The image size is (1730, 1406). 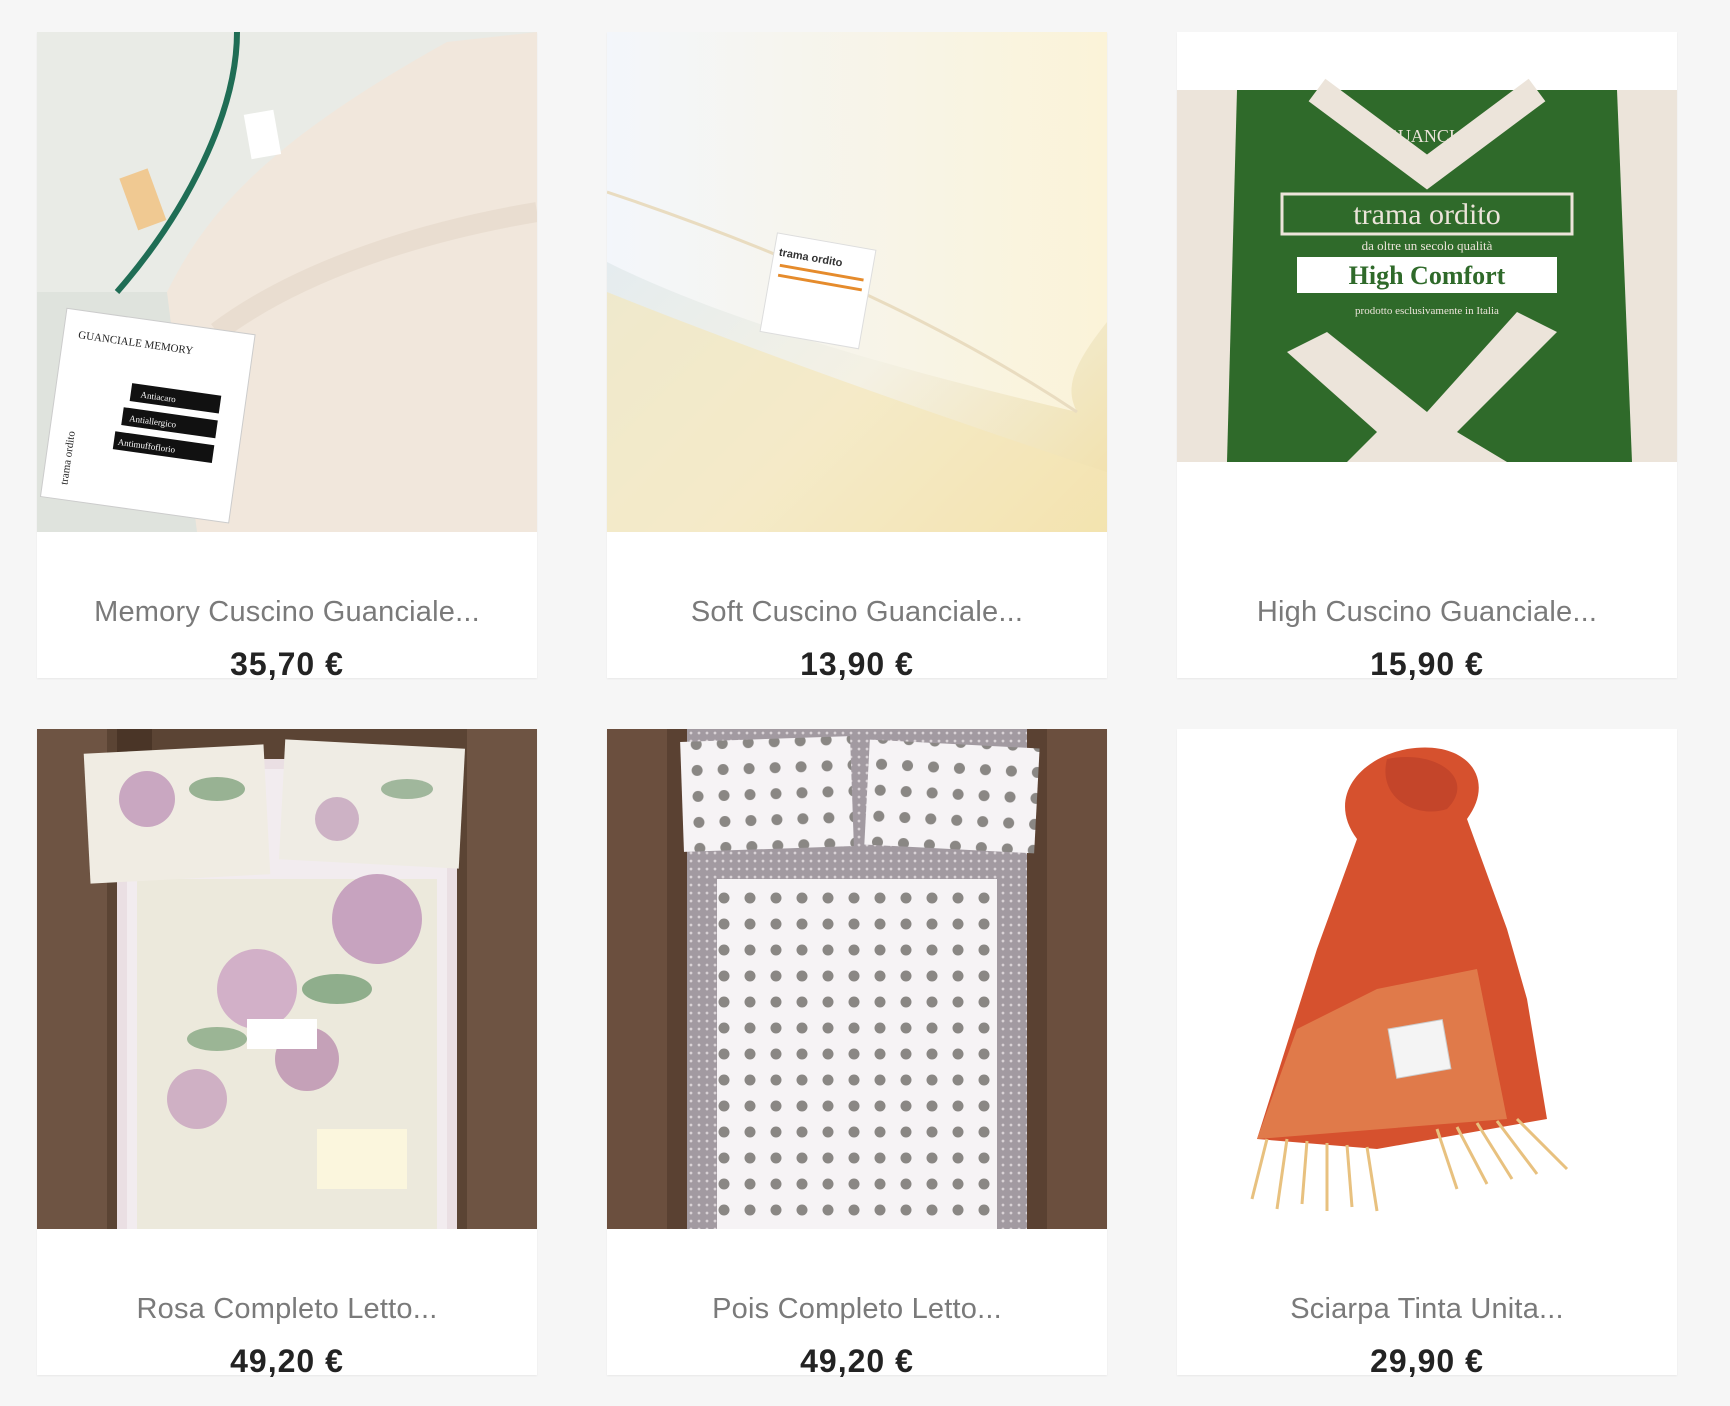 I want to click on product-image-rosa-bedding, so click(x=287, y=979).